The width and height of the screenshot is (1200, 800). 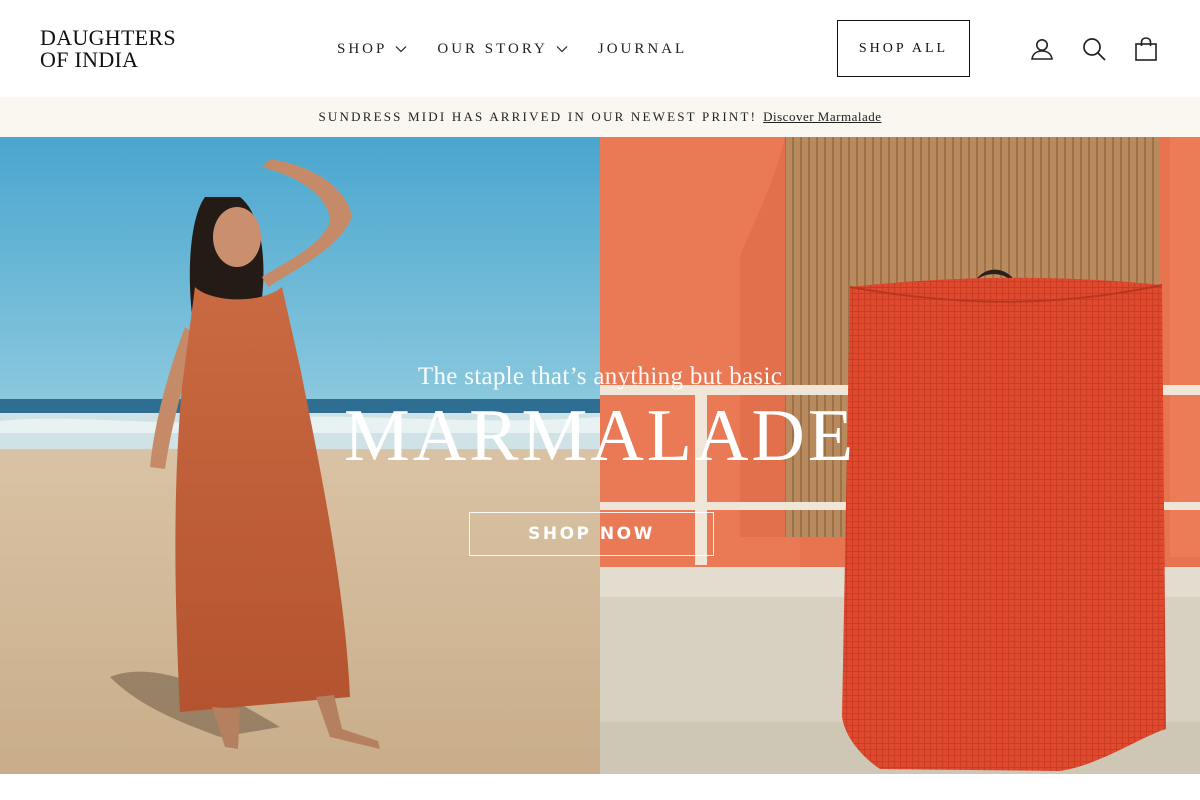 What do you see at coordinates (492, 48) in the screenshot?
I see `nav-item-label: OUR STORY` at bounding box center [492, 48].